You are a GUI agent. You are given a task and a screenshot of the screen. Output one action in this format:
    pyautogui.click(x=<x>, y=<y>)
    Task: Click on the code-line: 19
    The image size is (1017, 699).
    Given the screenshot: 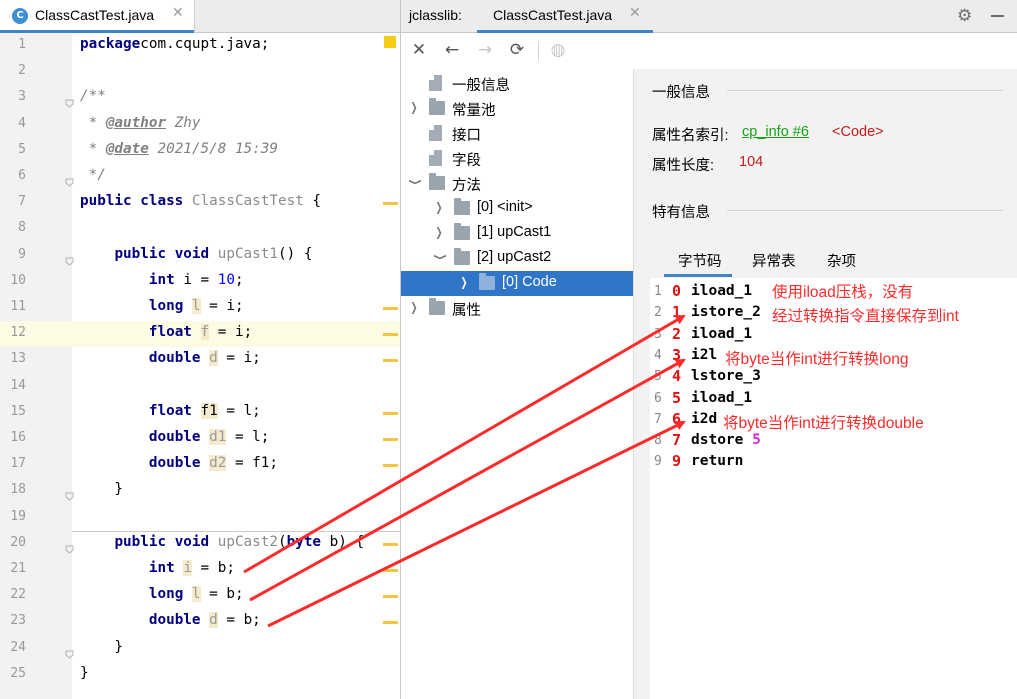 What is the action you would take?
    pyautogui.click(x=200, y=518)
    